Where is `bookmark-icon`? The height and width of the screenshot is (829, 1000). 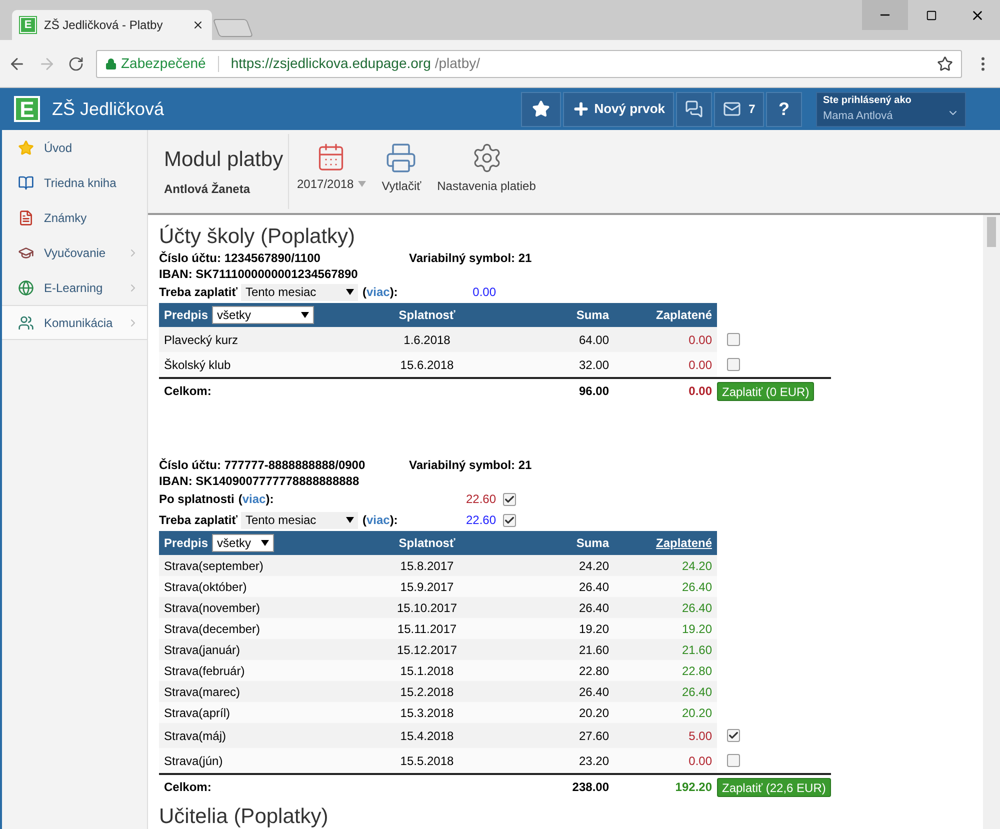 bookmark-icon is located at coordinates (945, 64).